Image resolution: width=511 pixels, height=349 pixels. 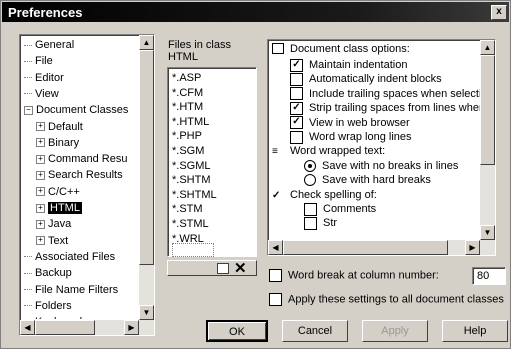 I want to click on tree-item: Backup, so click(x=48, y=273).